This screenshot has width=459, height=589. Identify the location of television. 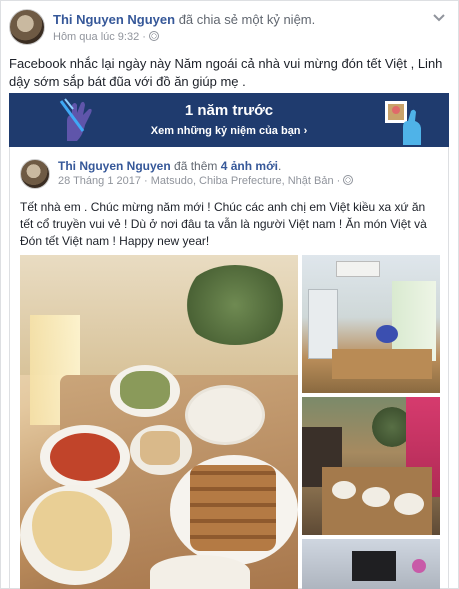
(374, 566).